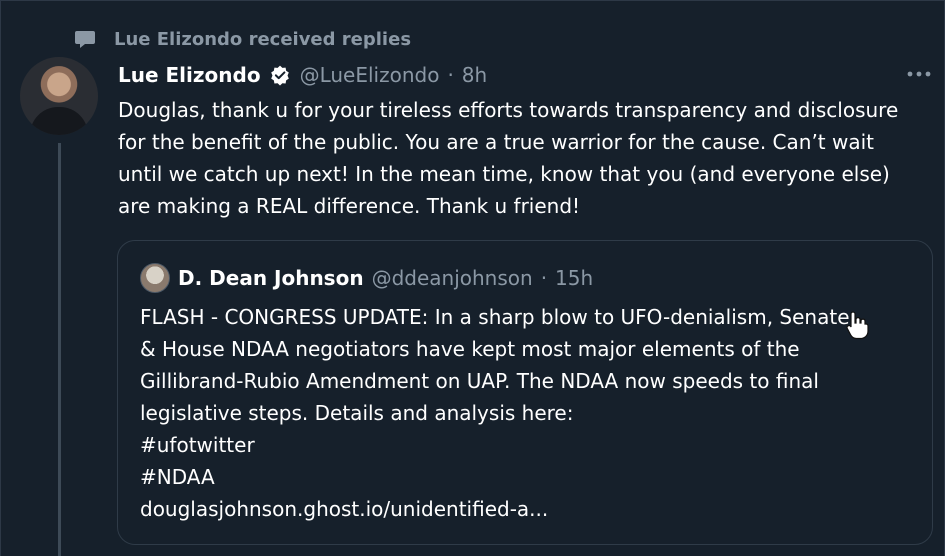 The width and height of the screenshot is (945, 556). What do you see at coordinates (189, 75) in the screenshot?
I see `author-name: Lue Elizondo` at bounding box center [189, 75].